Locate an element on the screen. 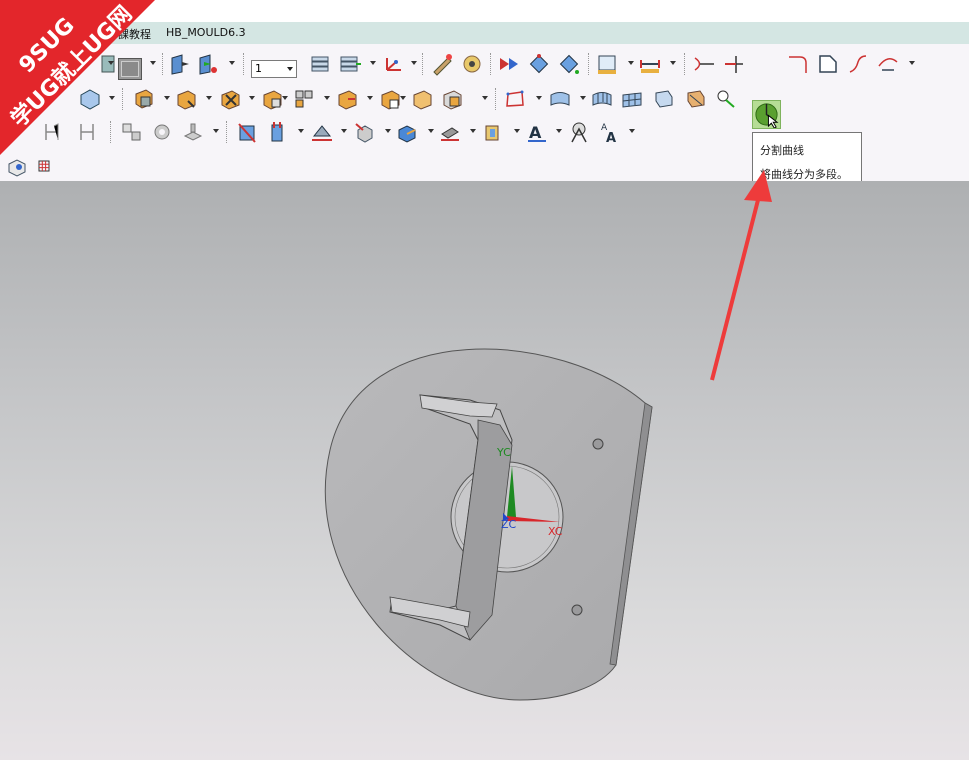 This screenshot has width=969, height=760. wcs-icon is located at coordinates (394, 64).